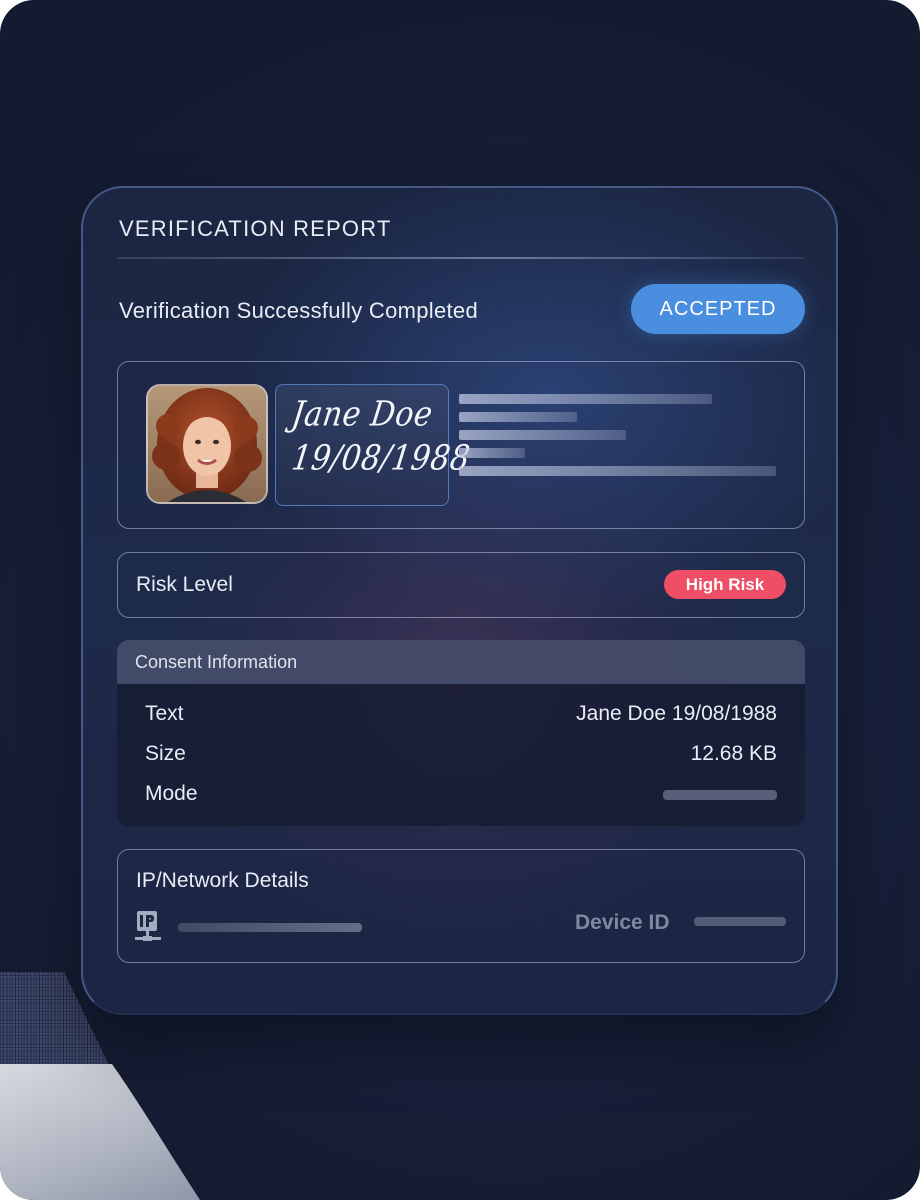 The image size is (920, 1200). What do you see at coordinates (718, 309) in the screenshot?
I see `accepted-badge: ACCEPTED` at bounding box center [718, 309].